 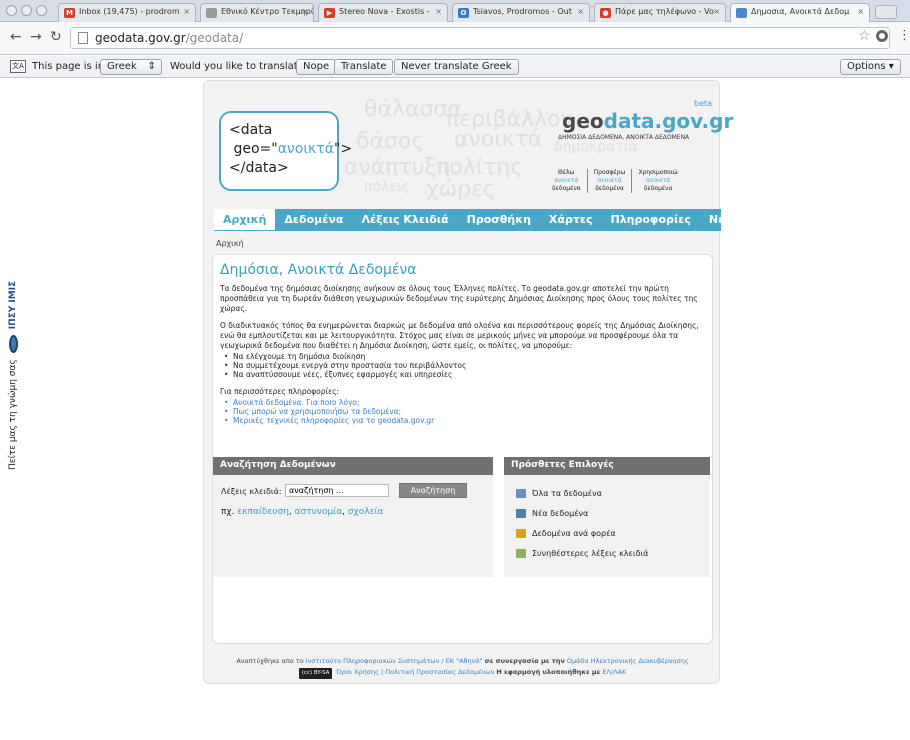 I want to click on options-button: Options ▾, so click(x=870, y=67).